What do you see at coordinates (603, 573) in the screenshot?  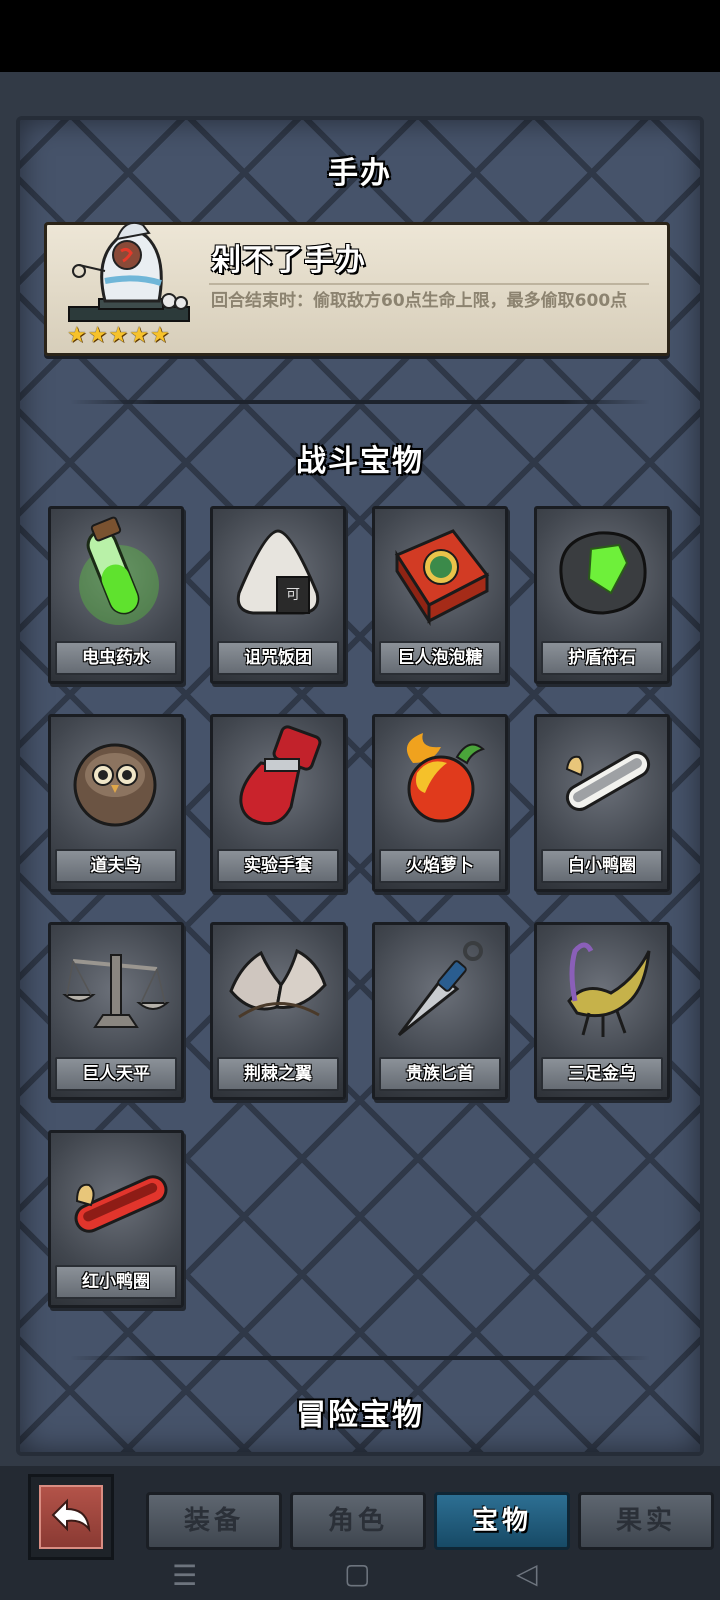 I see `rune-stone-icon` at bounding box center [603, 573].